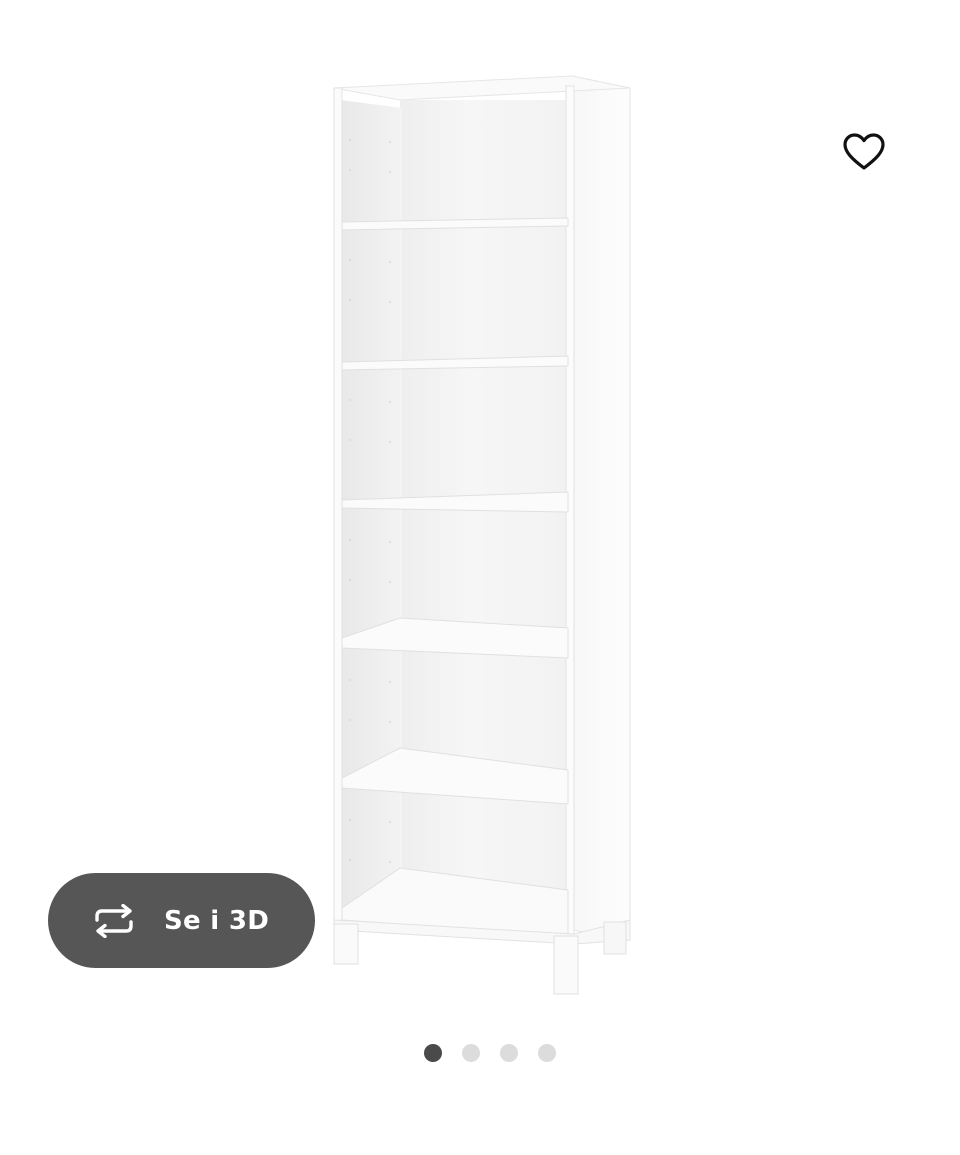 The width and height of the screenshot is (960, 1155). I want to click on rotate-3d-icon, so click(114, 921).